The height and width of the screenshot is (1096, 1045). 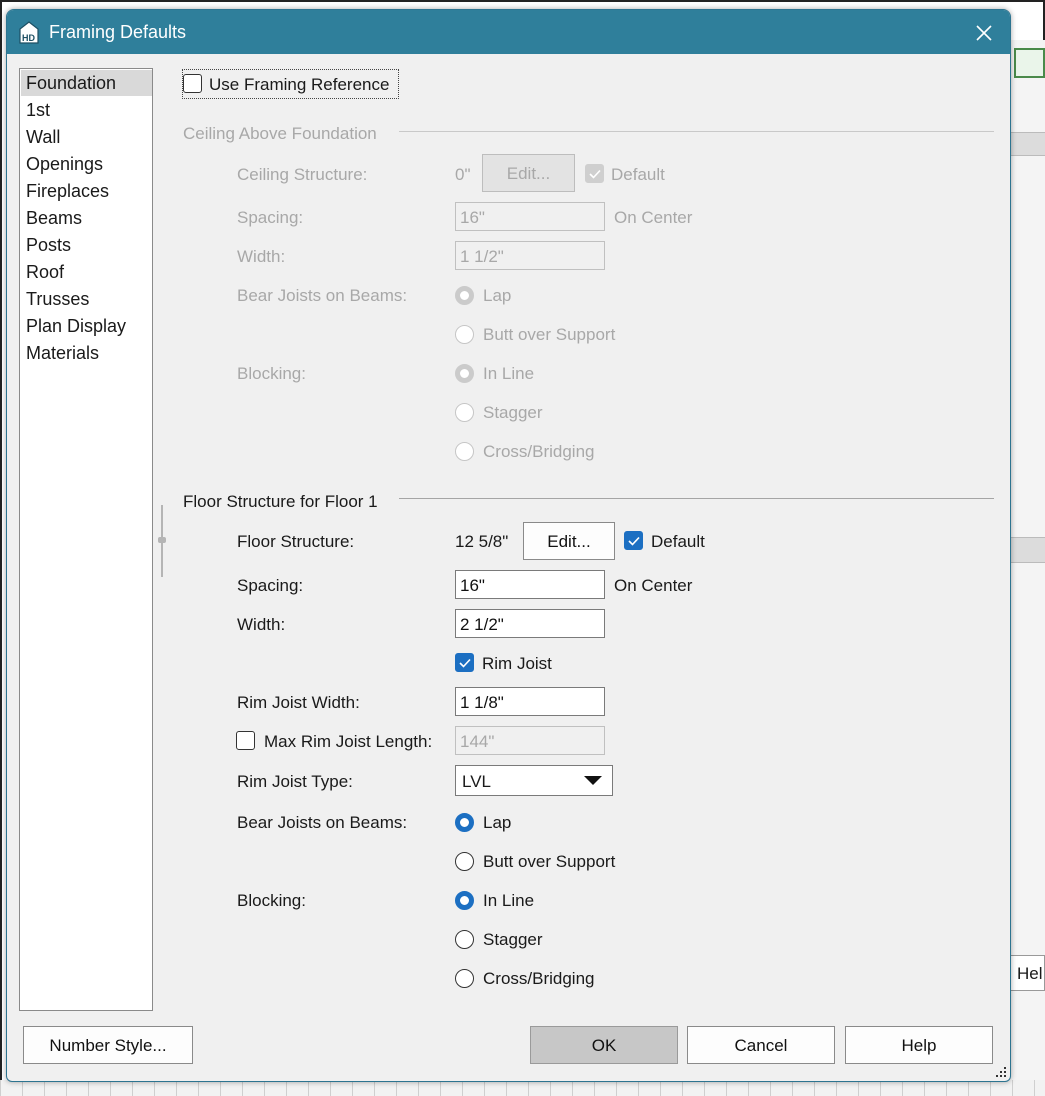 What do you see at coordinates (549, 861) in the screenshot?
I see `floor-bear-butt-label: Butt over Support` at bounding box center [549, 861].